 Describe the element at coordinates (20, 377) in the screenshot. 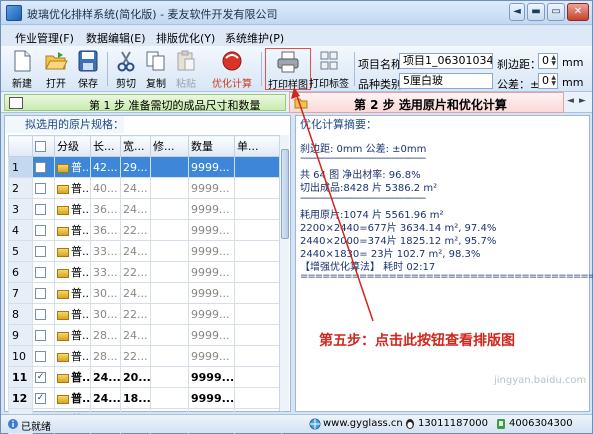

I see `row-number: 11` at that location.